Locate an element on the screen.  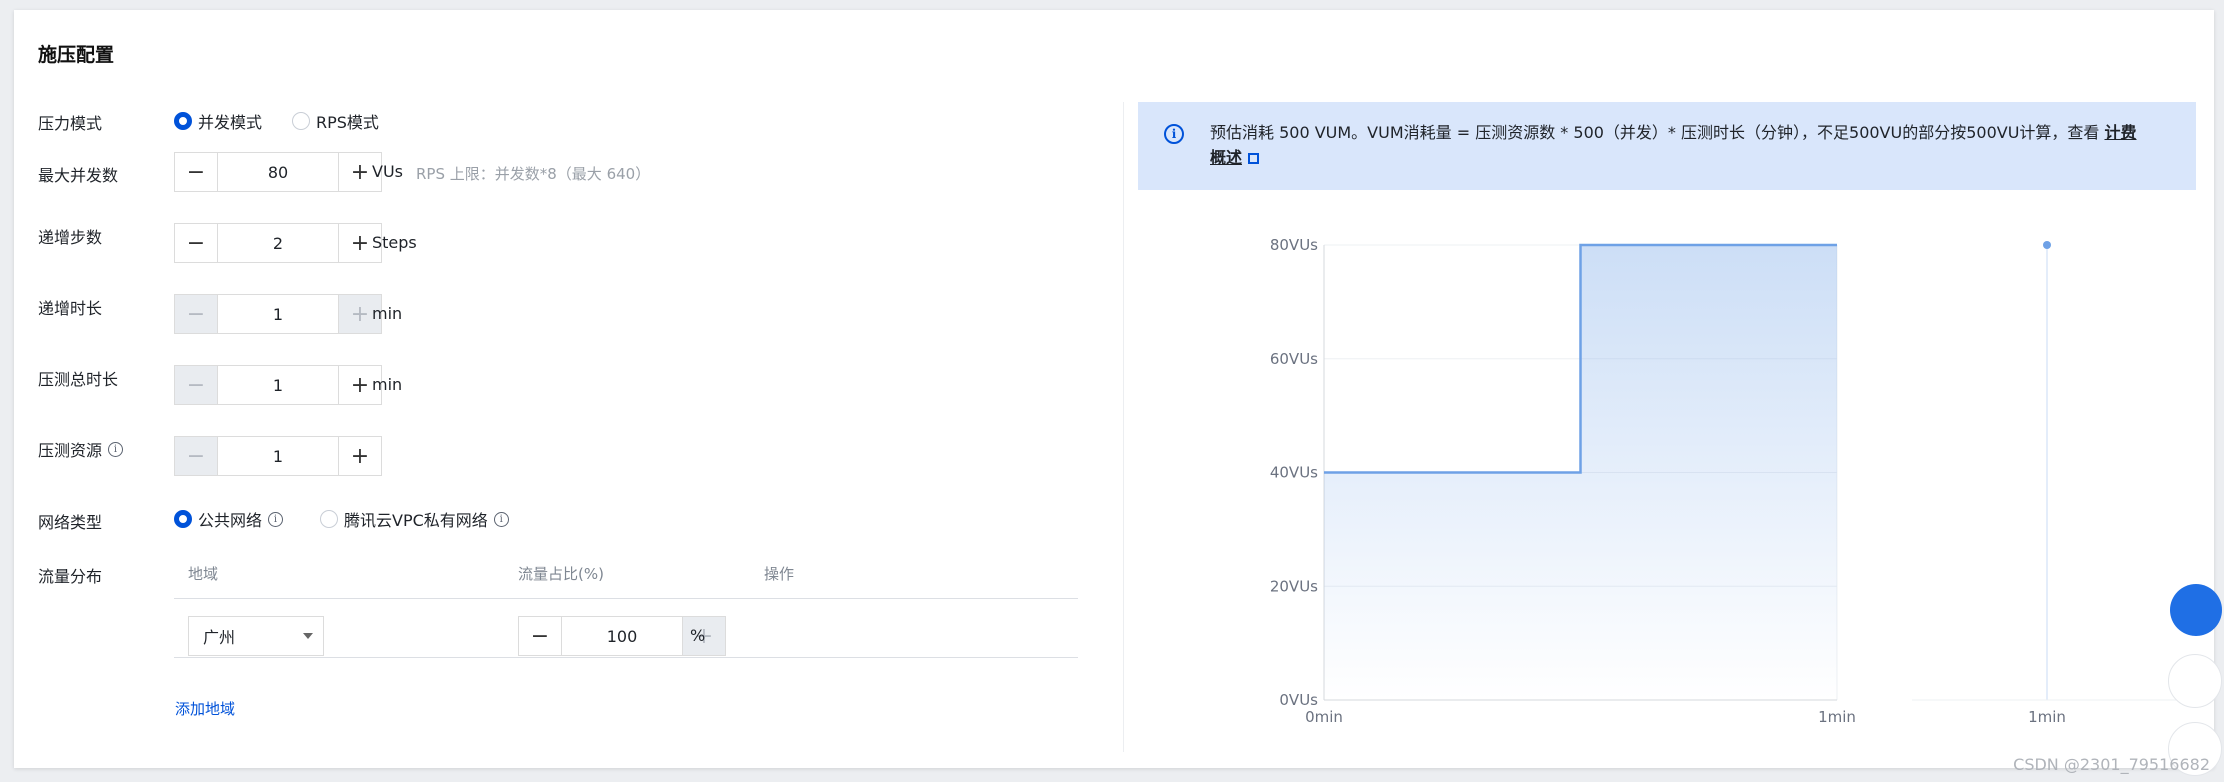
radio-label: 腾讯云VPC私有网络 is located at coordinates (416, 520).